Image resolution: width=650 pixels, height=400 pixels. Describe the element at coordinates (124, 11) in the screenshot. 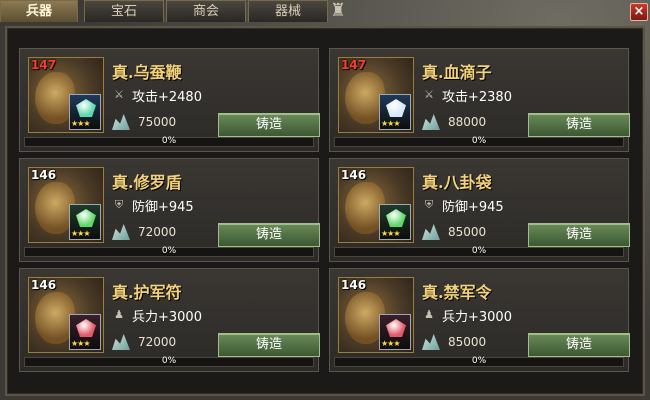

I see `tab-gems: 宝石` at that location.